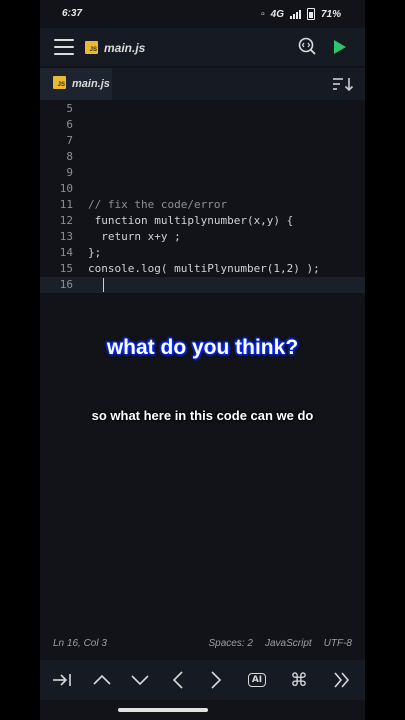  Describe the element at coordinates (202, 253) in the screenshot. I see `code-line: 14 };` at that location.